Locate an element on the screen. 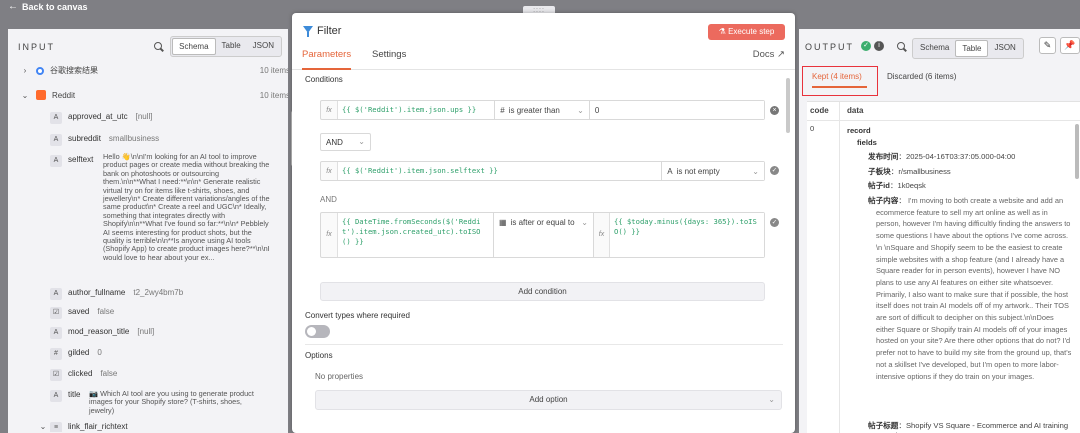  field-name: selftext is located at coordinates (81, 159).